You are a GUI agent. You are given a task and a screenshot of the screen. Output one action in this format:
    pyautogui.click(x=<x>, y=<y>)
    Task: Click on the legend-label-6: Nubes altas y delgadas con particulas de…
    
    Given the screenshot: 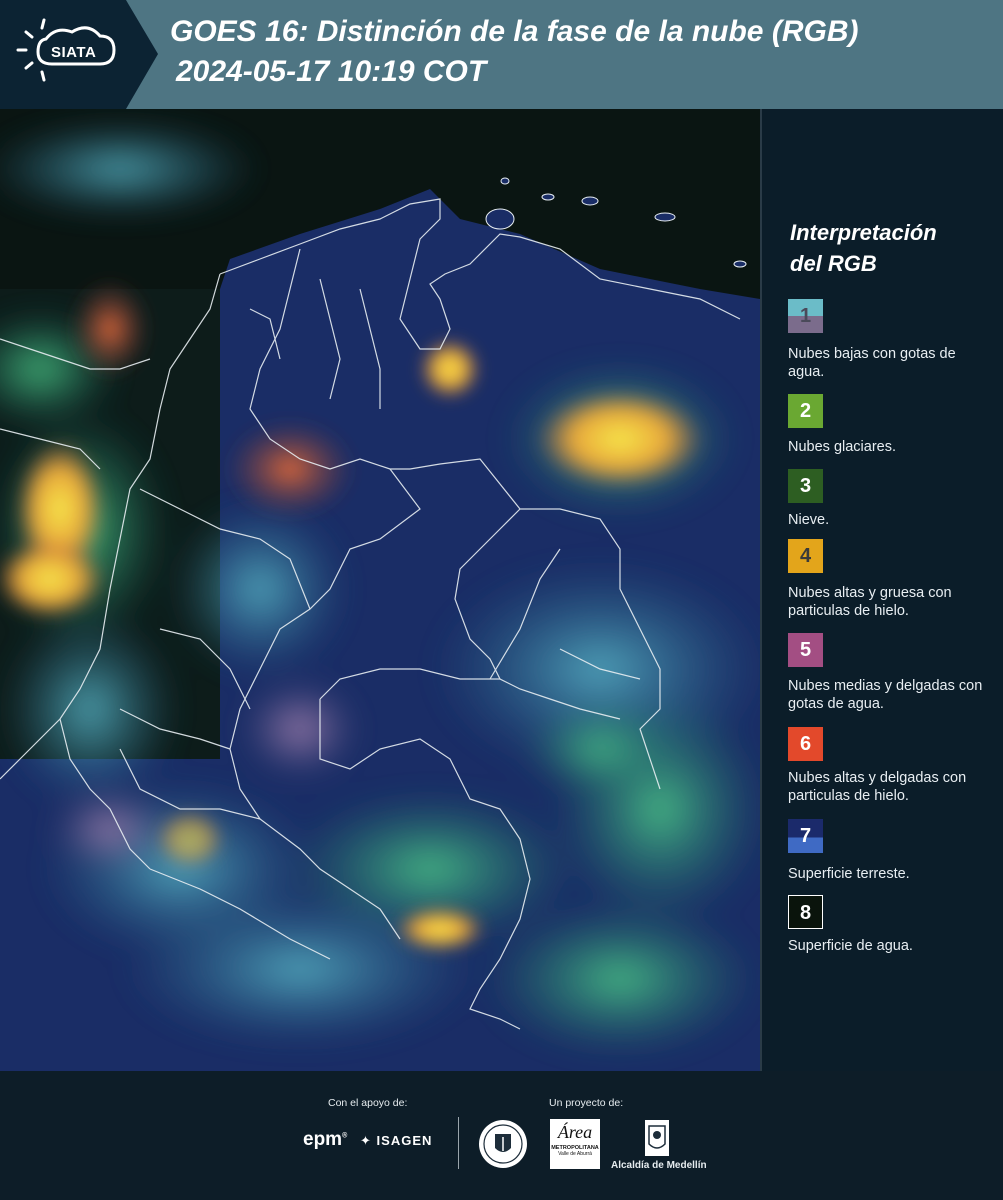 What is the action you would take?
    pyautogui.click(x=877, y=787)
    